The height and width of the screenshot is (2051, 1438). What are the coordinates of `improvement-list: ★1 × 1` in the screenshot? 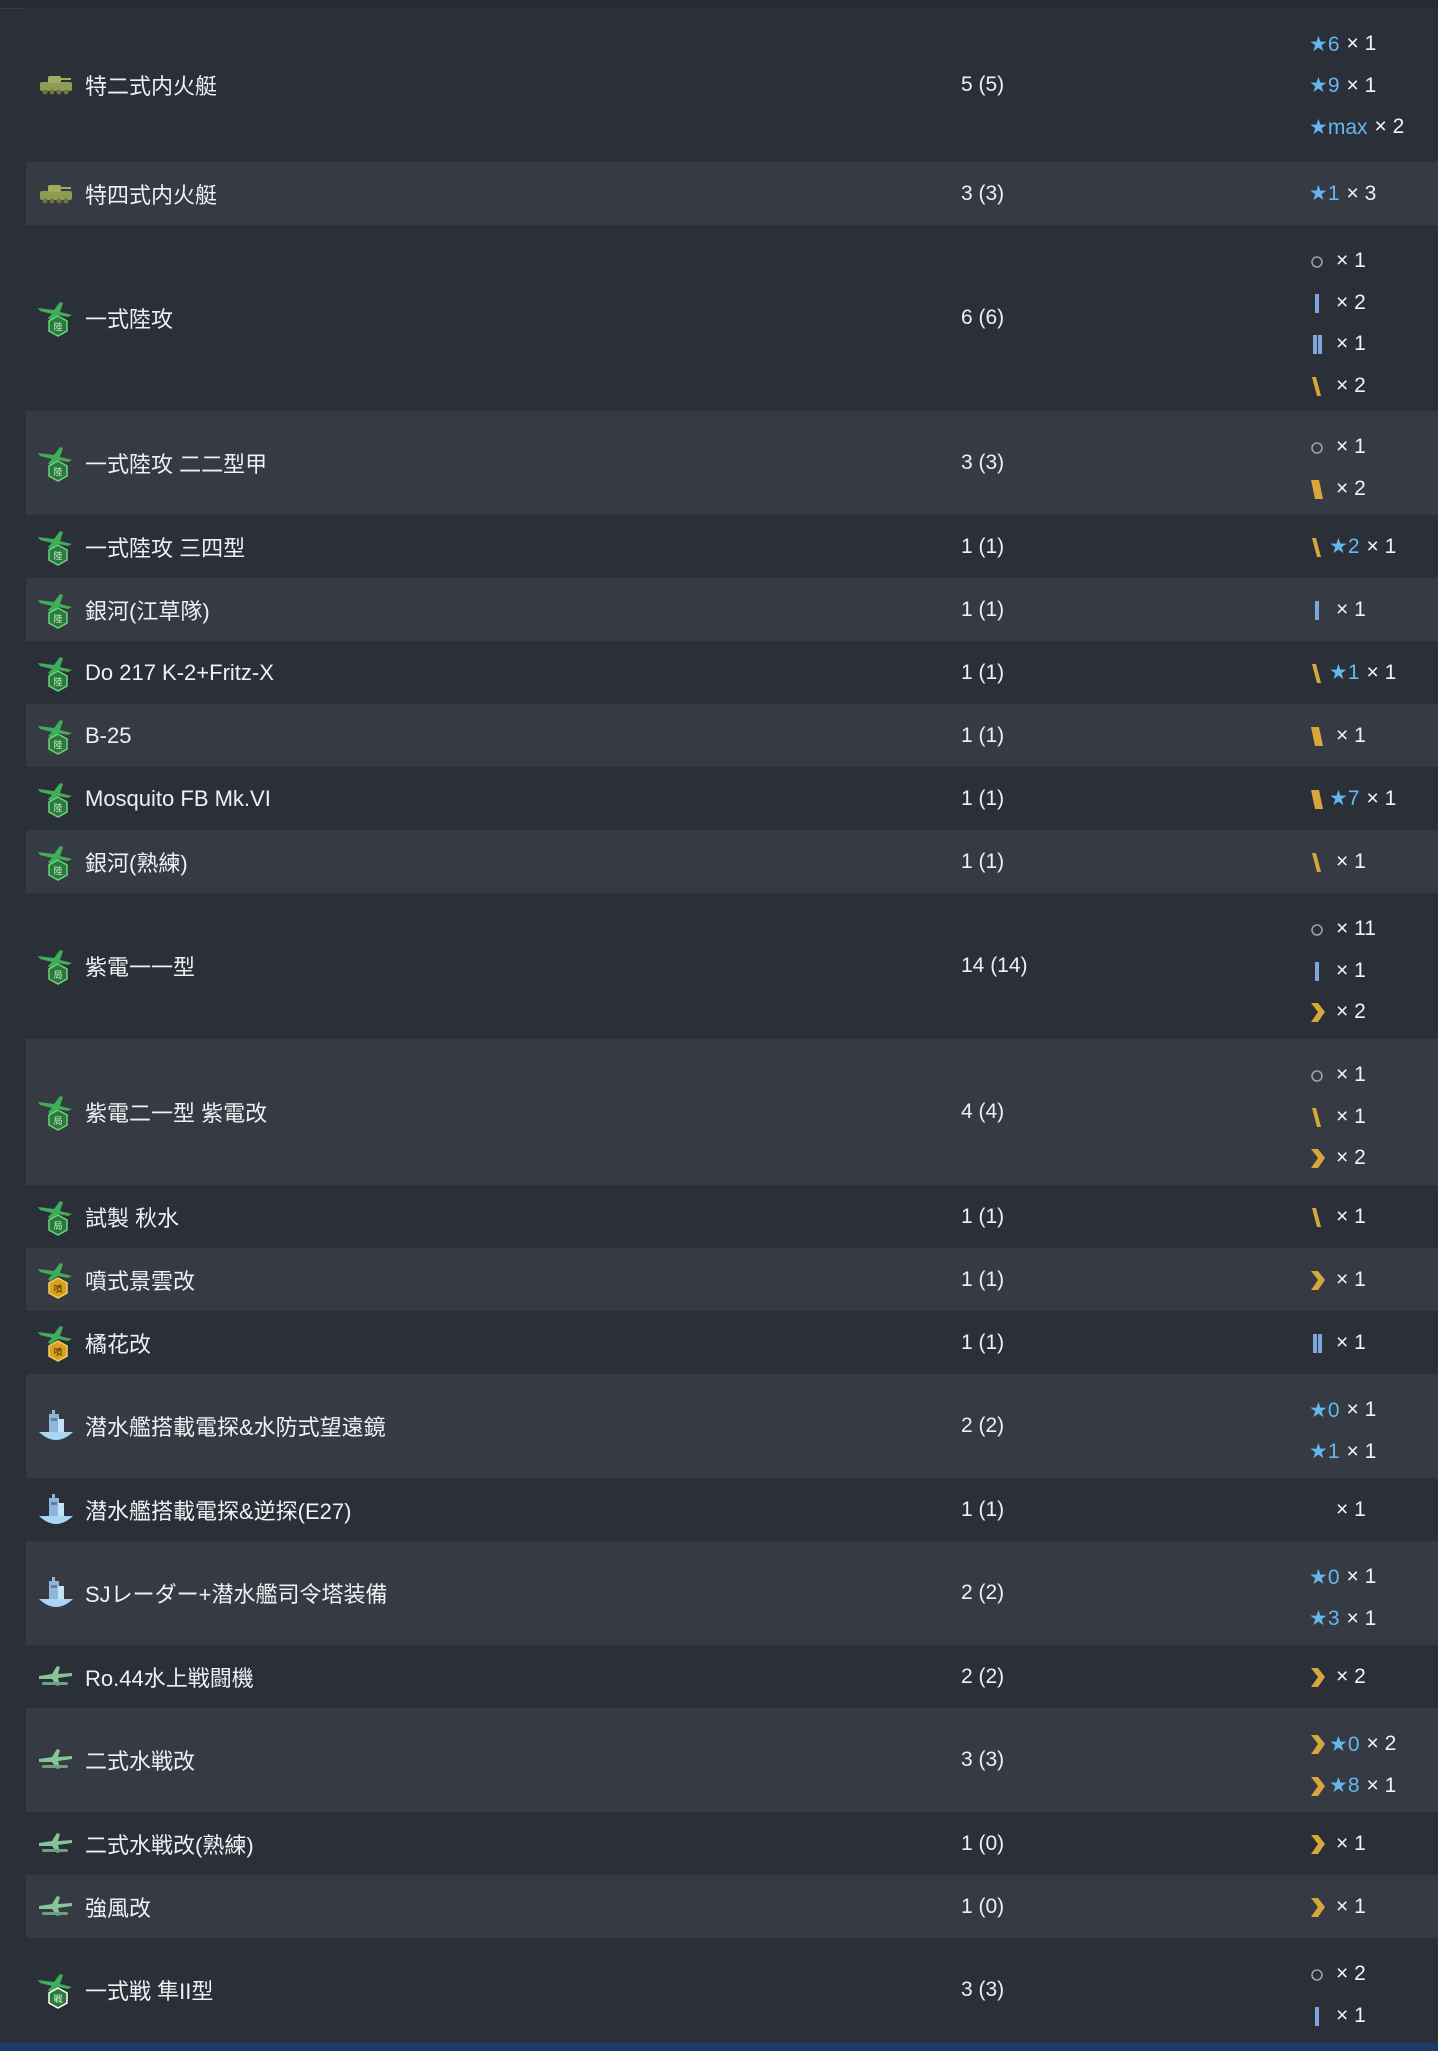 It's located at (1373, 672).